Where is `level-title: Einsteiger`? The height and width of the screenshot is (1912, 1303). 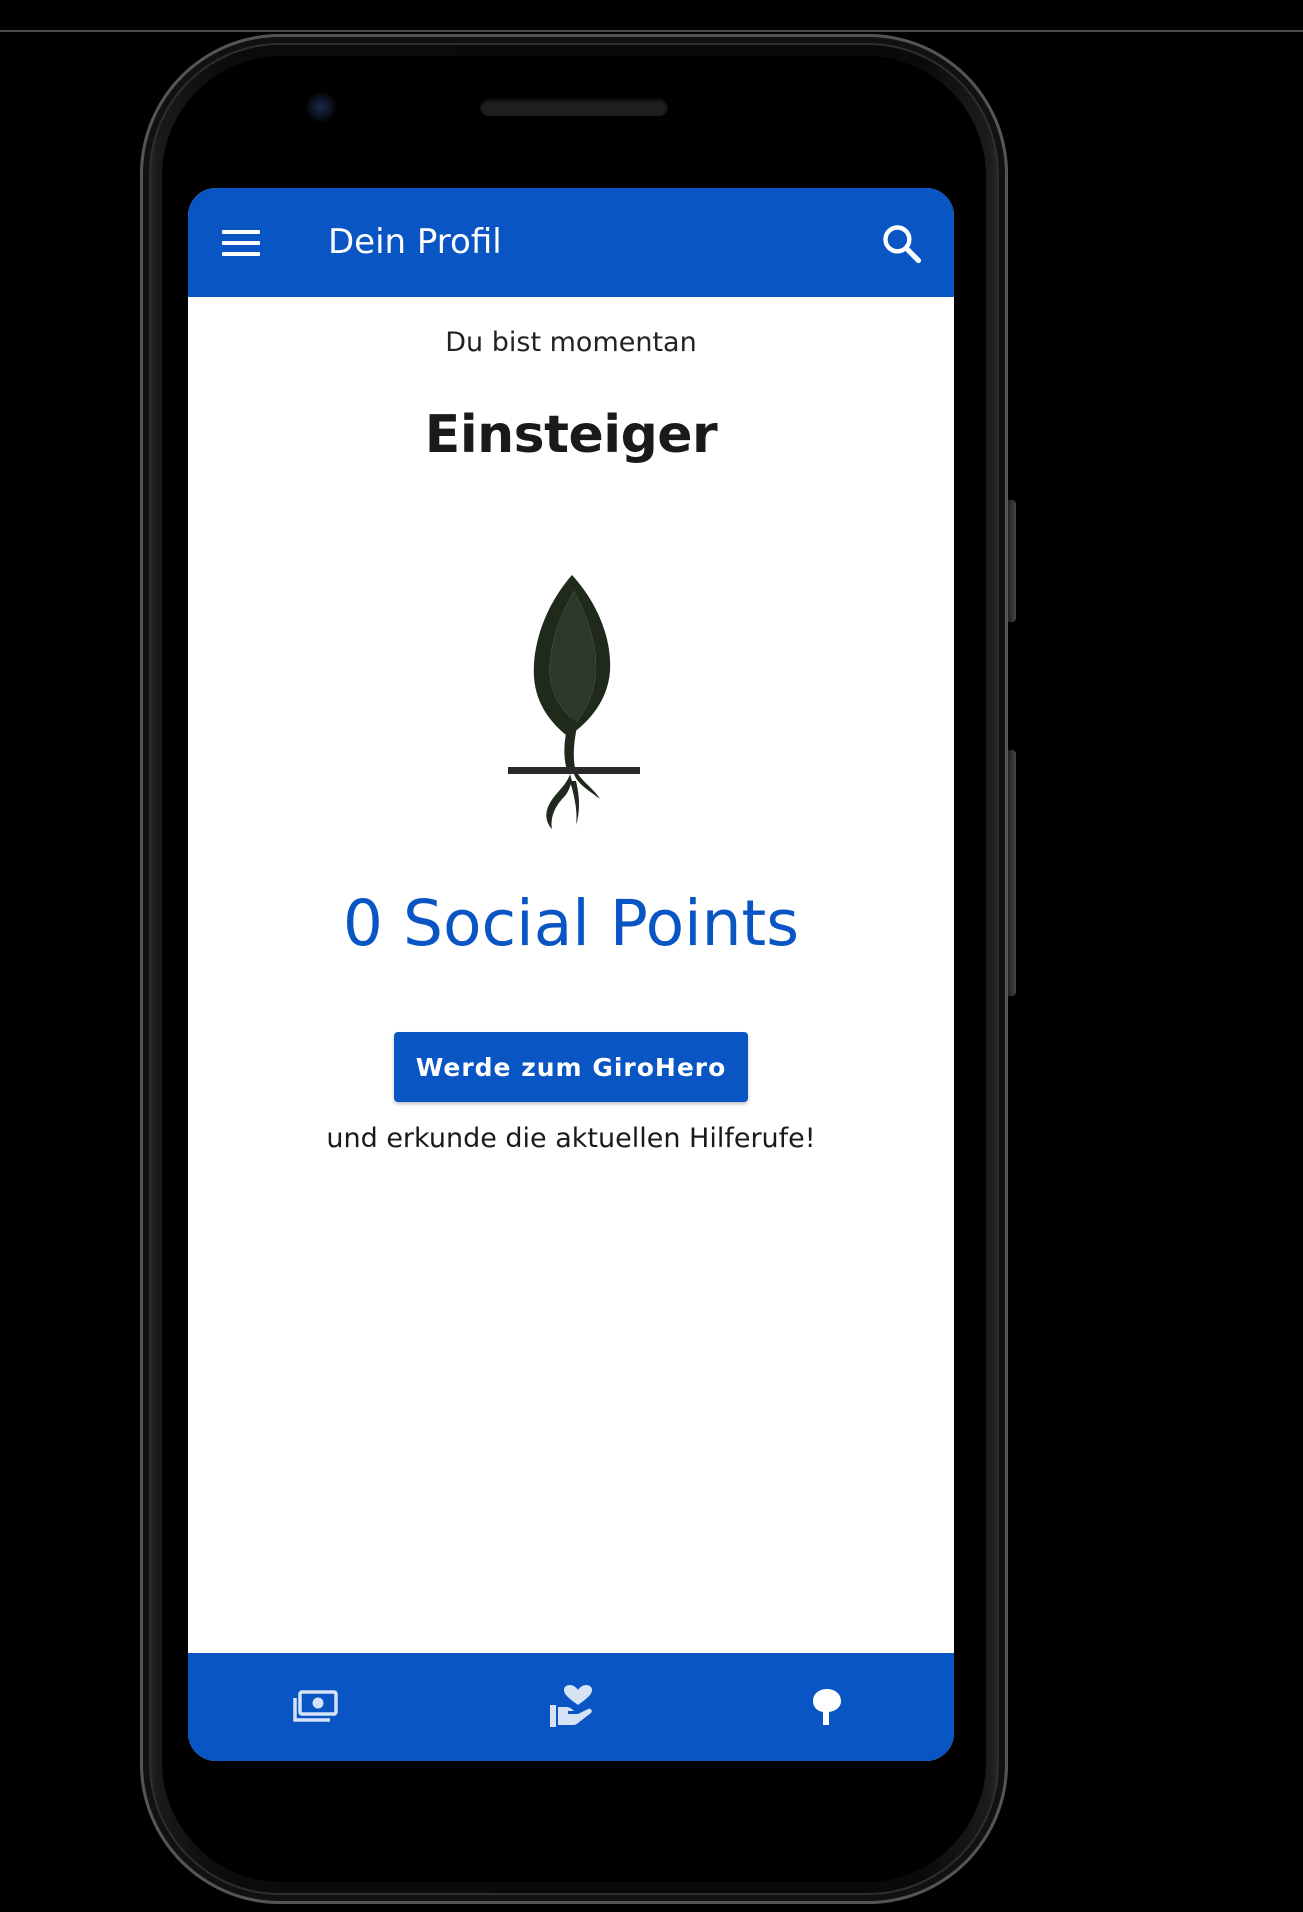 level-title: Einsteiger is located at coordinates (571, 435).